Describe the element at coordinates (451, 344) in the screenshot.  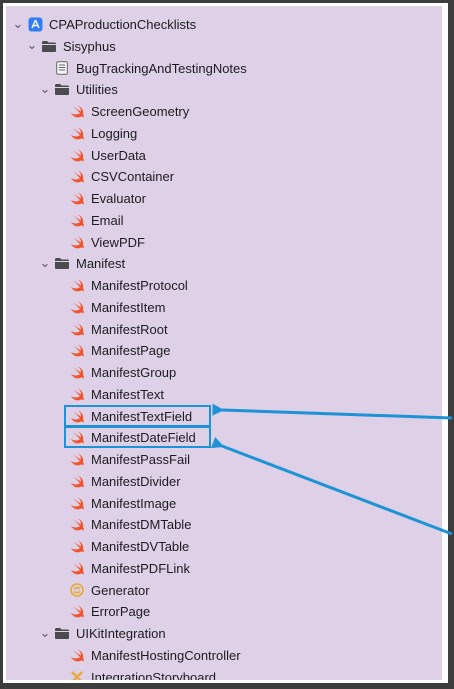
I see `frame-shadow-right` at that location.